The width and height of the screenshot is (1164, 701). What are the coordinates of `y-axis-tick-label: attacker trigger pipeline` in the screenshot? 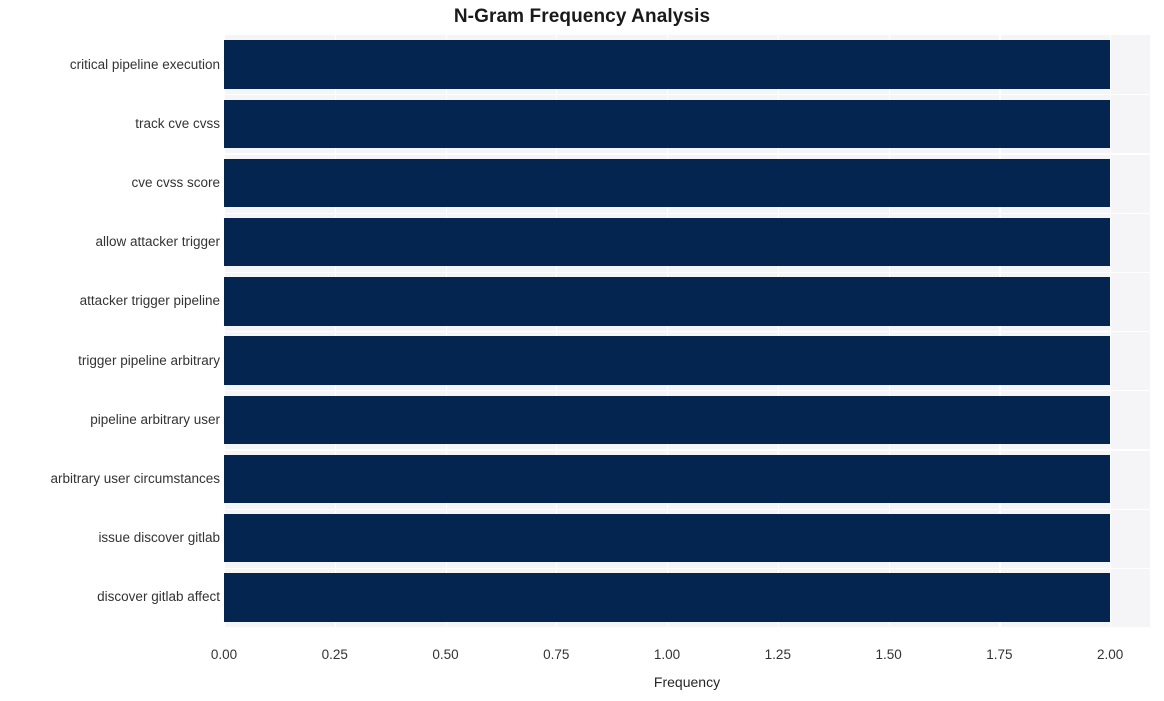 It's located at (149, 301).